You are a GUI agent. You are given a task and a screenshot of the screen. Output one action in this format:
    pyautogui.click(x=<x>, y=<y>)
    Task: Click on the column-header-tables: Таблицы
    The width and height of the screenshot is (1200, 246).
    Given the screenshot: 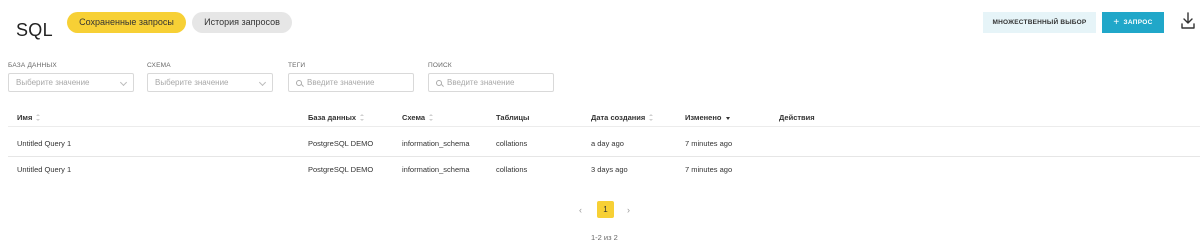 What is the action you would take?
    pyautogui.click(x=513, y=117)
    